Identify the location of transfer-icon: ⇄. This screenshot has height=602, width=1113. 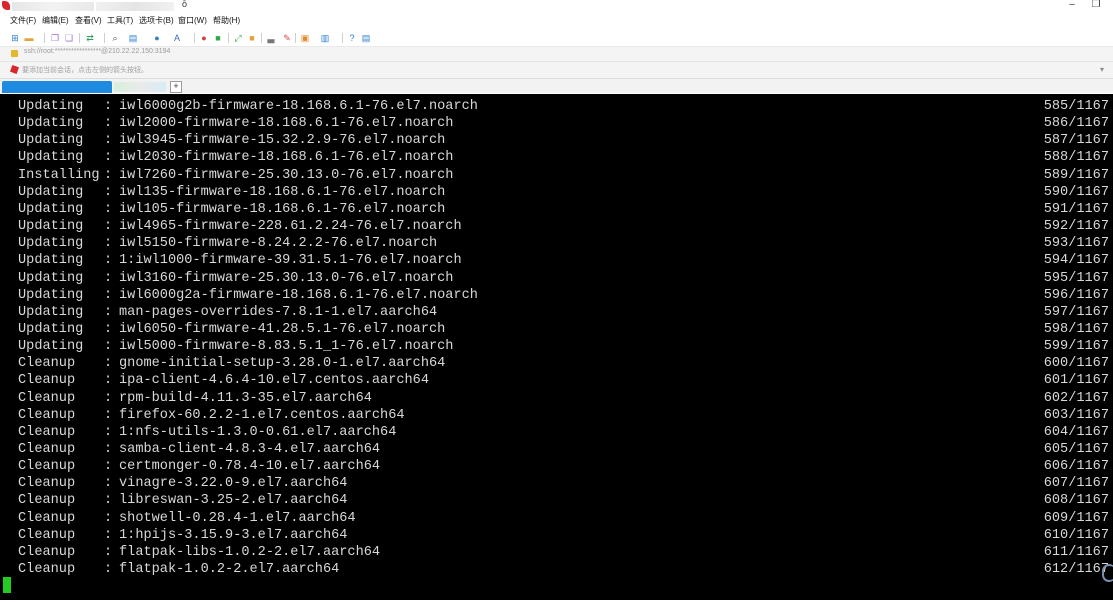
(90, 38).